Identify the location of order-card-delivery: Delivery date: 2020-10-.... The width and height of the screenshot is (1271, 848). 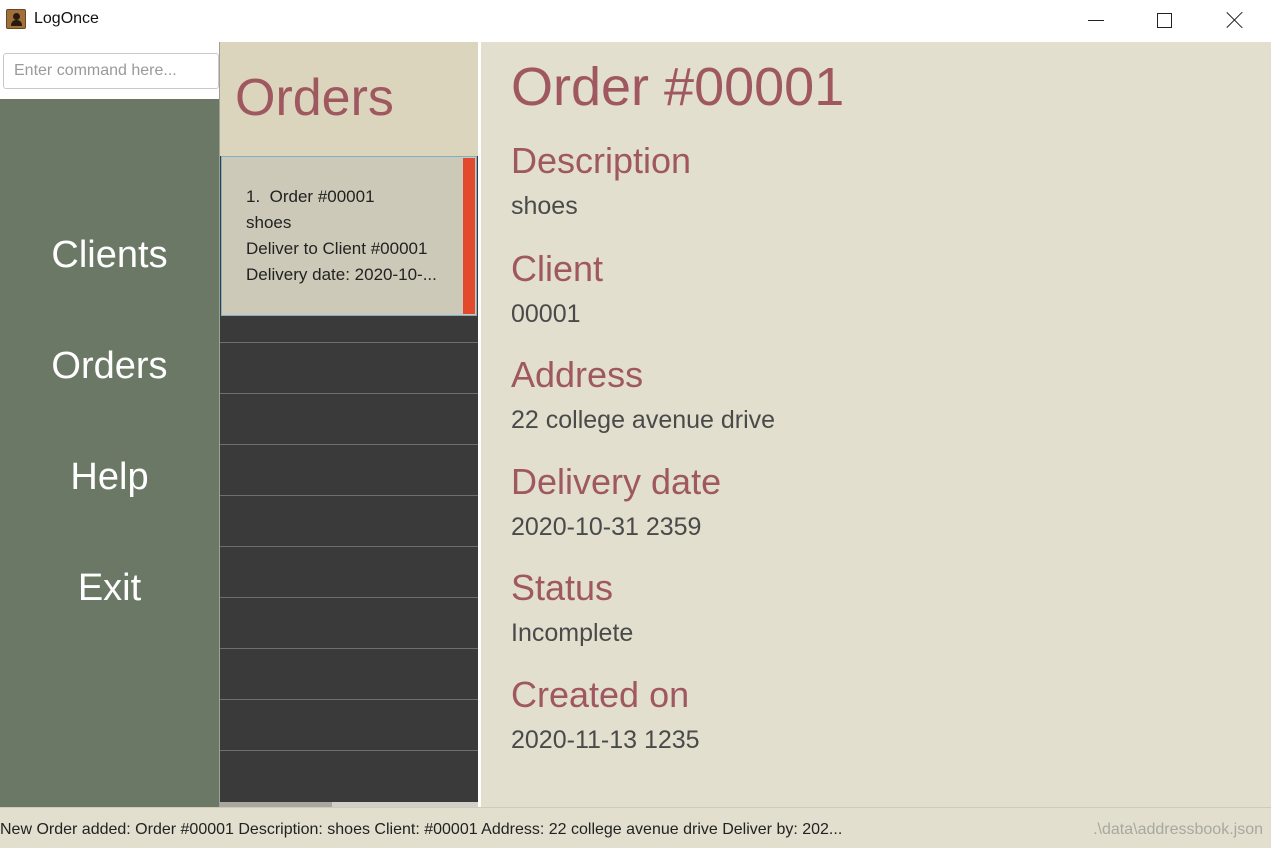
(341, 274).